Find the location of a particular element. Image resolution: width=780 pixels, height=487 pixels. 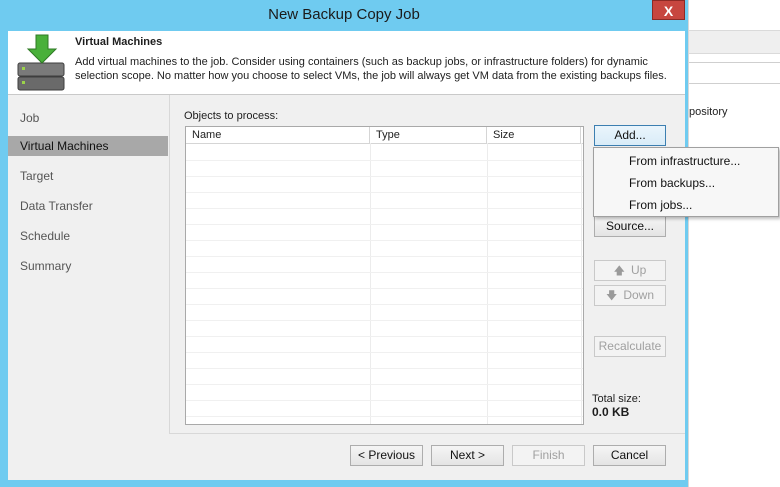

background-window: pository is located at coordinates (734, 243).